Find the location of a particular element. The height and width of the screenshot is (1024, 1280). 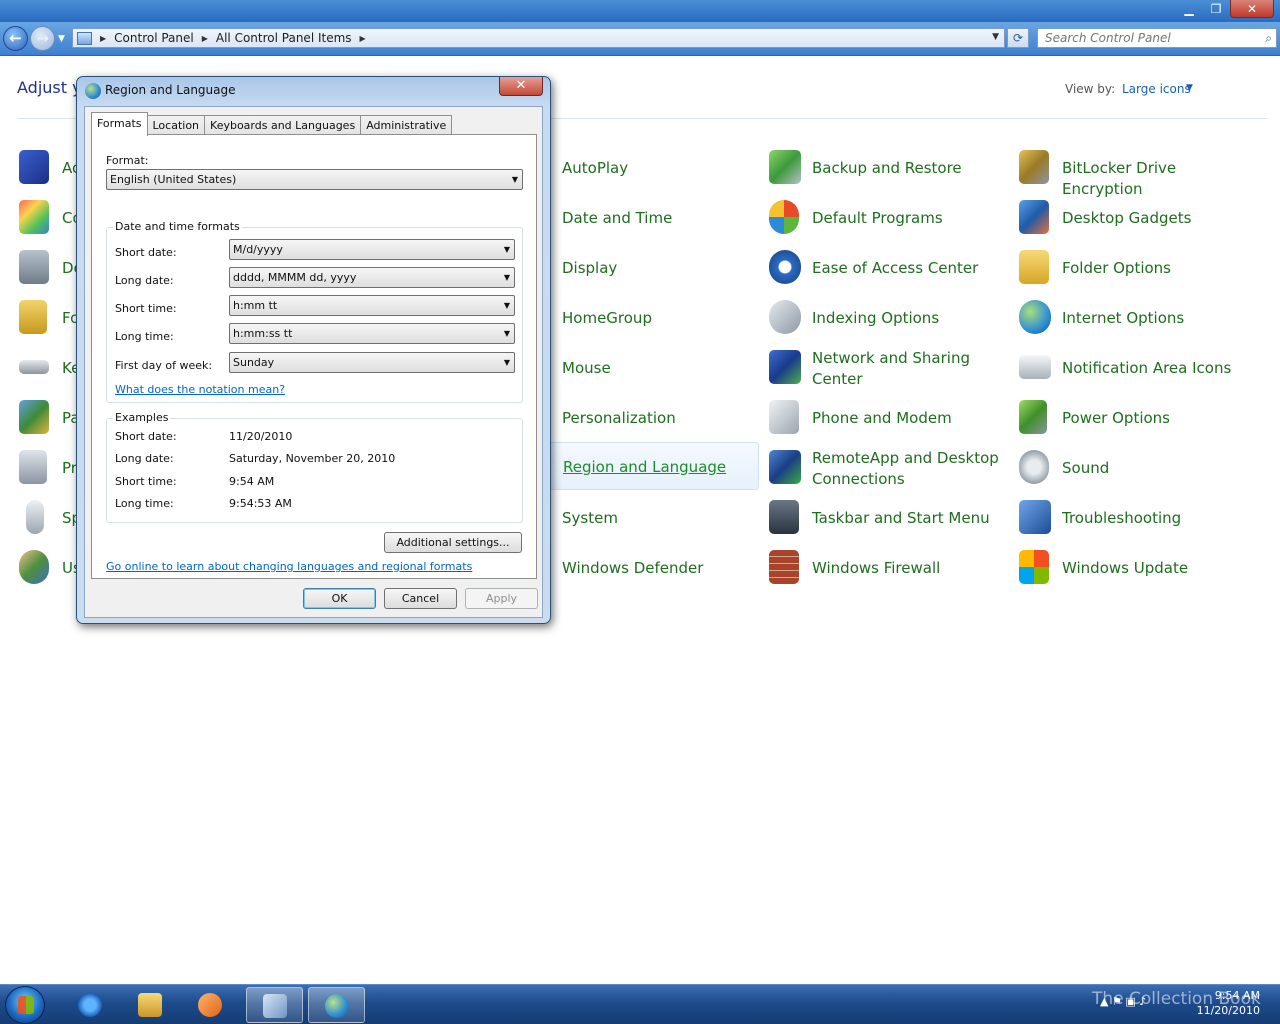

cp-item-windows-defender: Windows Defender is located at coordinates (639, 568).